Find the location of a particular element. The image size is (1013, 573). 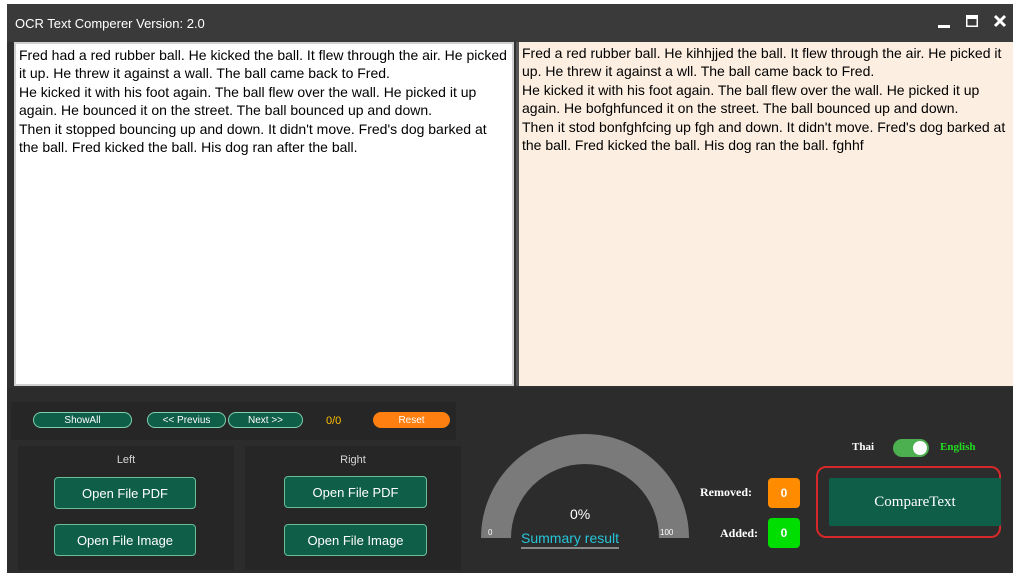

minimize-icon is located at coordinates (944, 21).